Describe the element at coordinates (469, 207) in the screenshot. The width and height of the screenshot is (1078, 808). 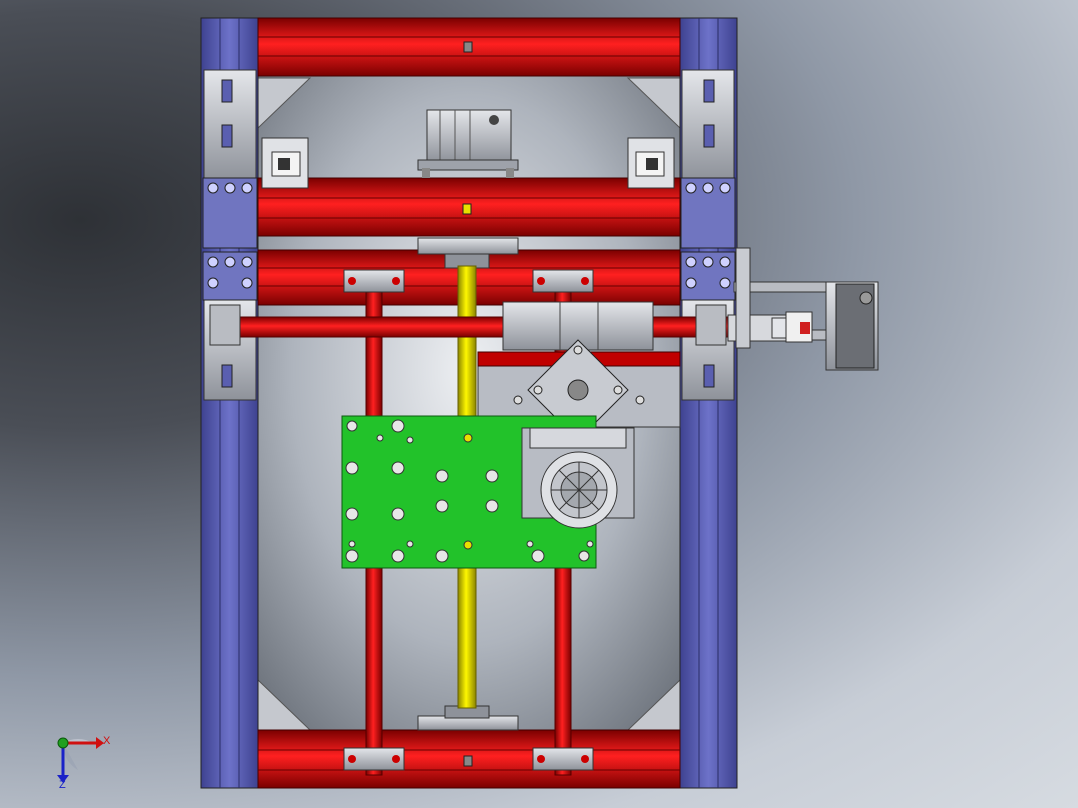
I see `upper-beam` at that location.